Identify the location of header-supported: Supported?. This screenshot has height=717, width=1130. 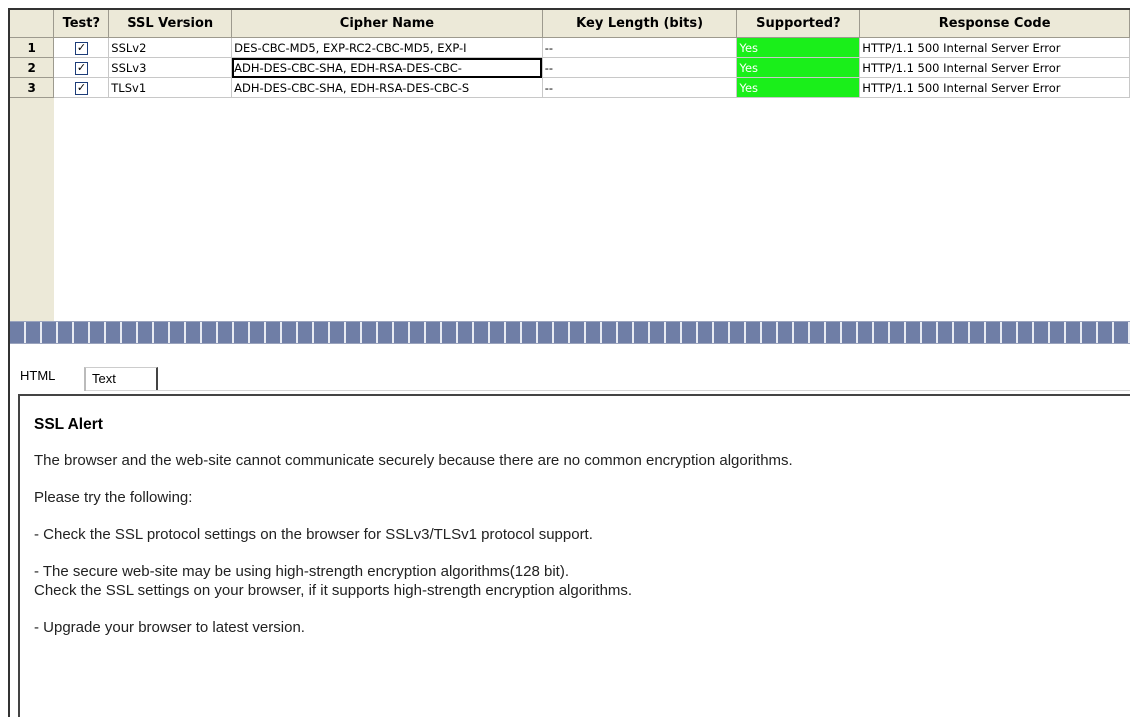
(798, 24).